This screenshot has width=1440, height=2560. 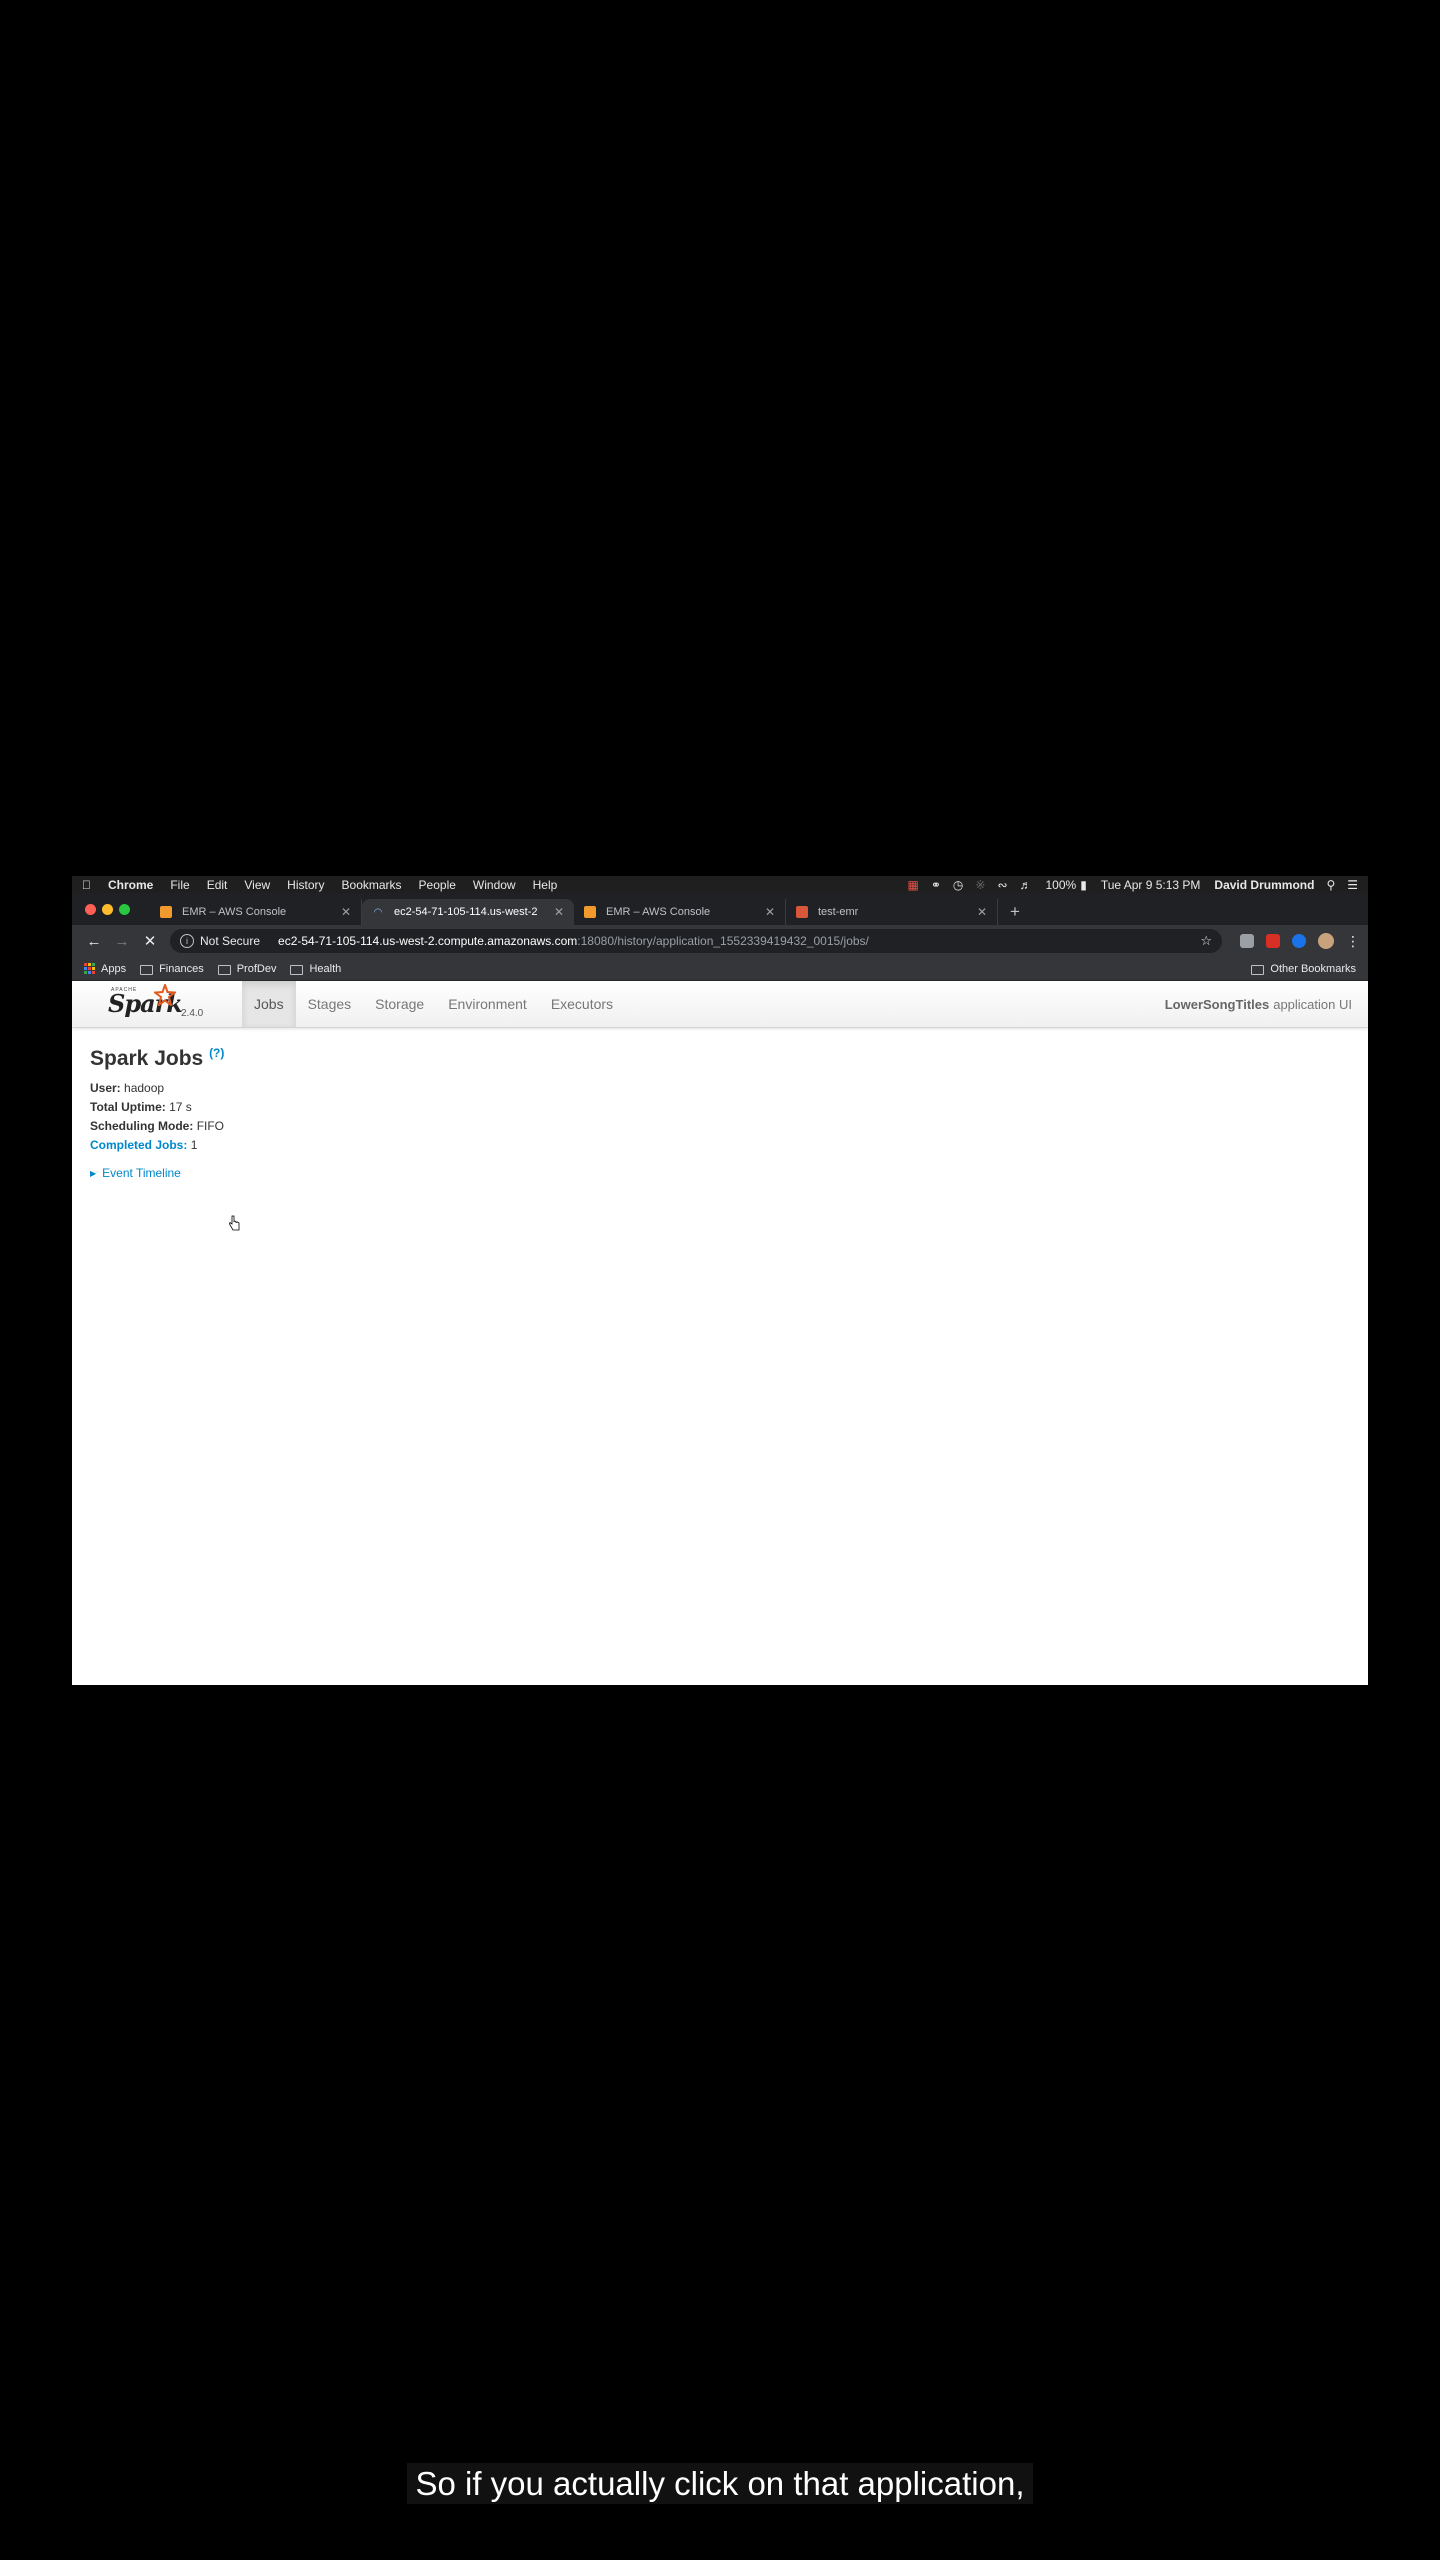 I want to click on completed-jobs-value: 1, so click(x=194, y=1145).